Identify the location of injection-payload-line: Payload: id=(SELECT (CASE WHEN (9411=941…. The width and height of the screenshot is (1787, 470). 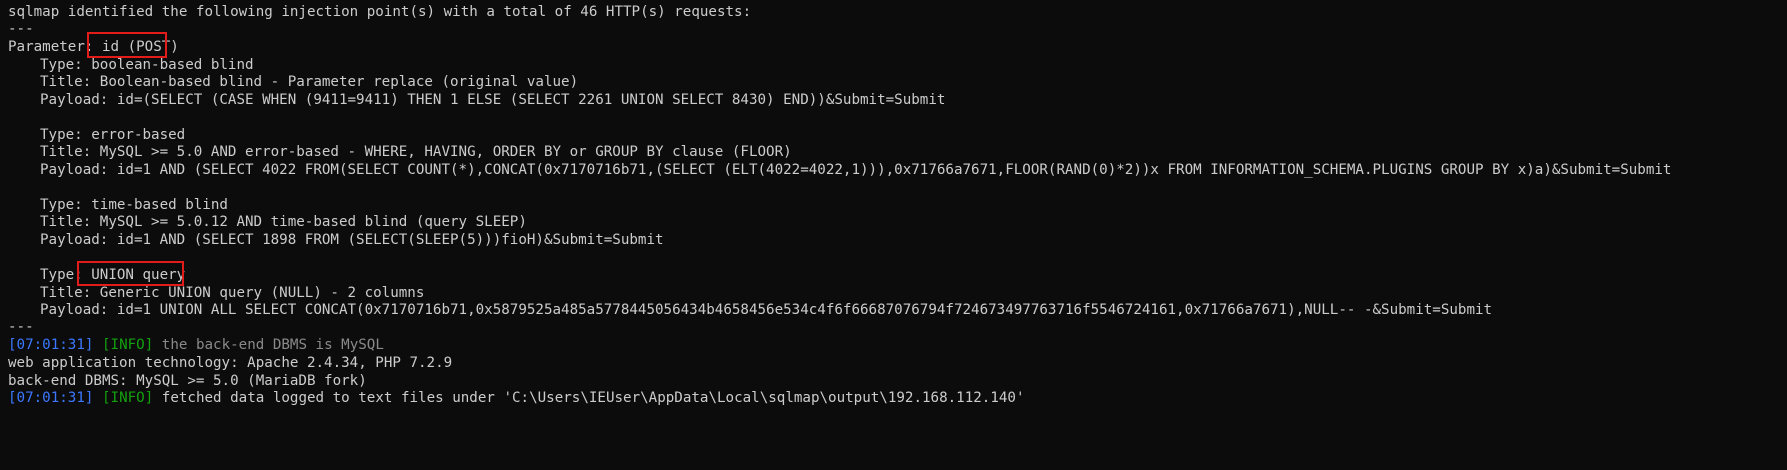
(493, 100).